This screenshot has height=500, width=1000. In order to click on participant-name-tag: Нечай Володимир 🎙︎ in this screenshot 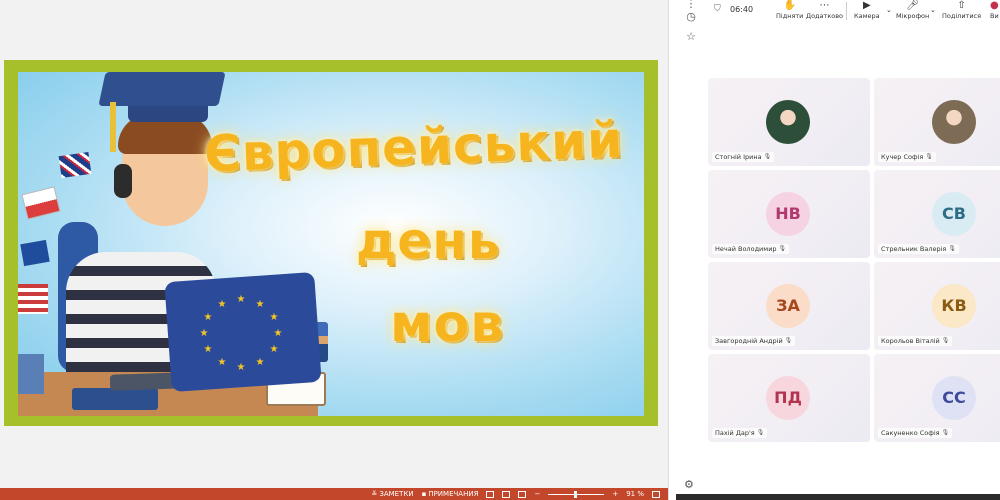, I will do `click(751, 249)`.